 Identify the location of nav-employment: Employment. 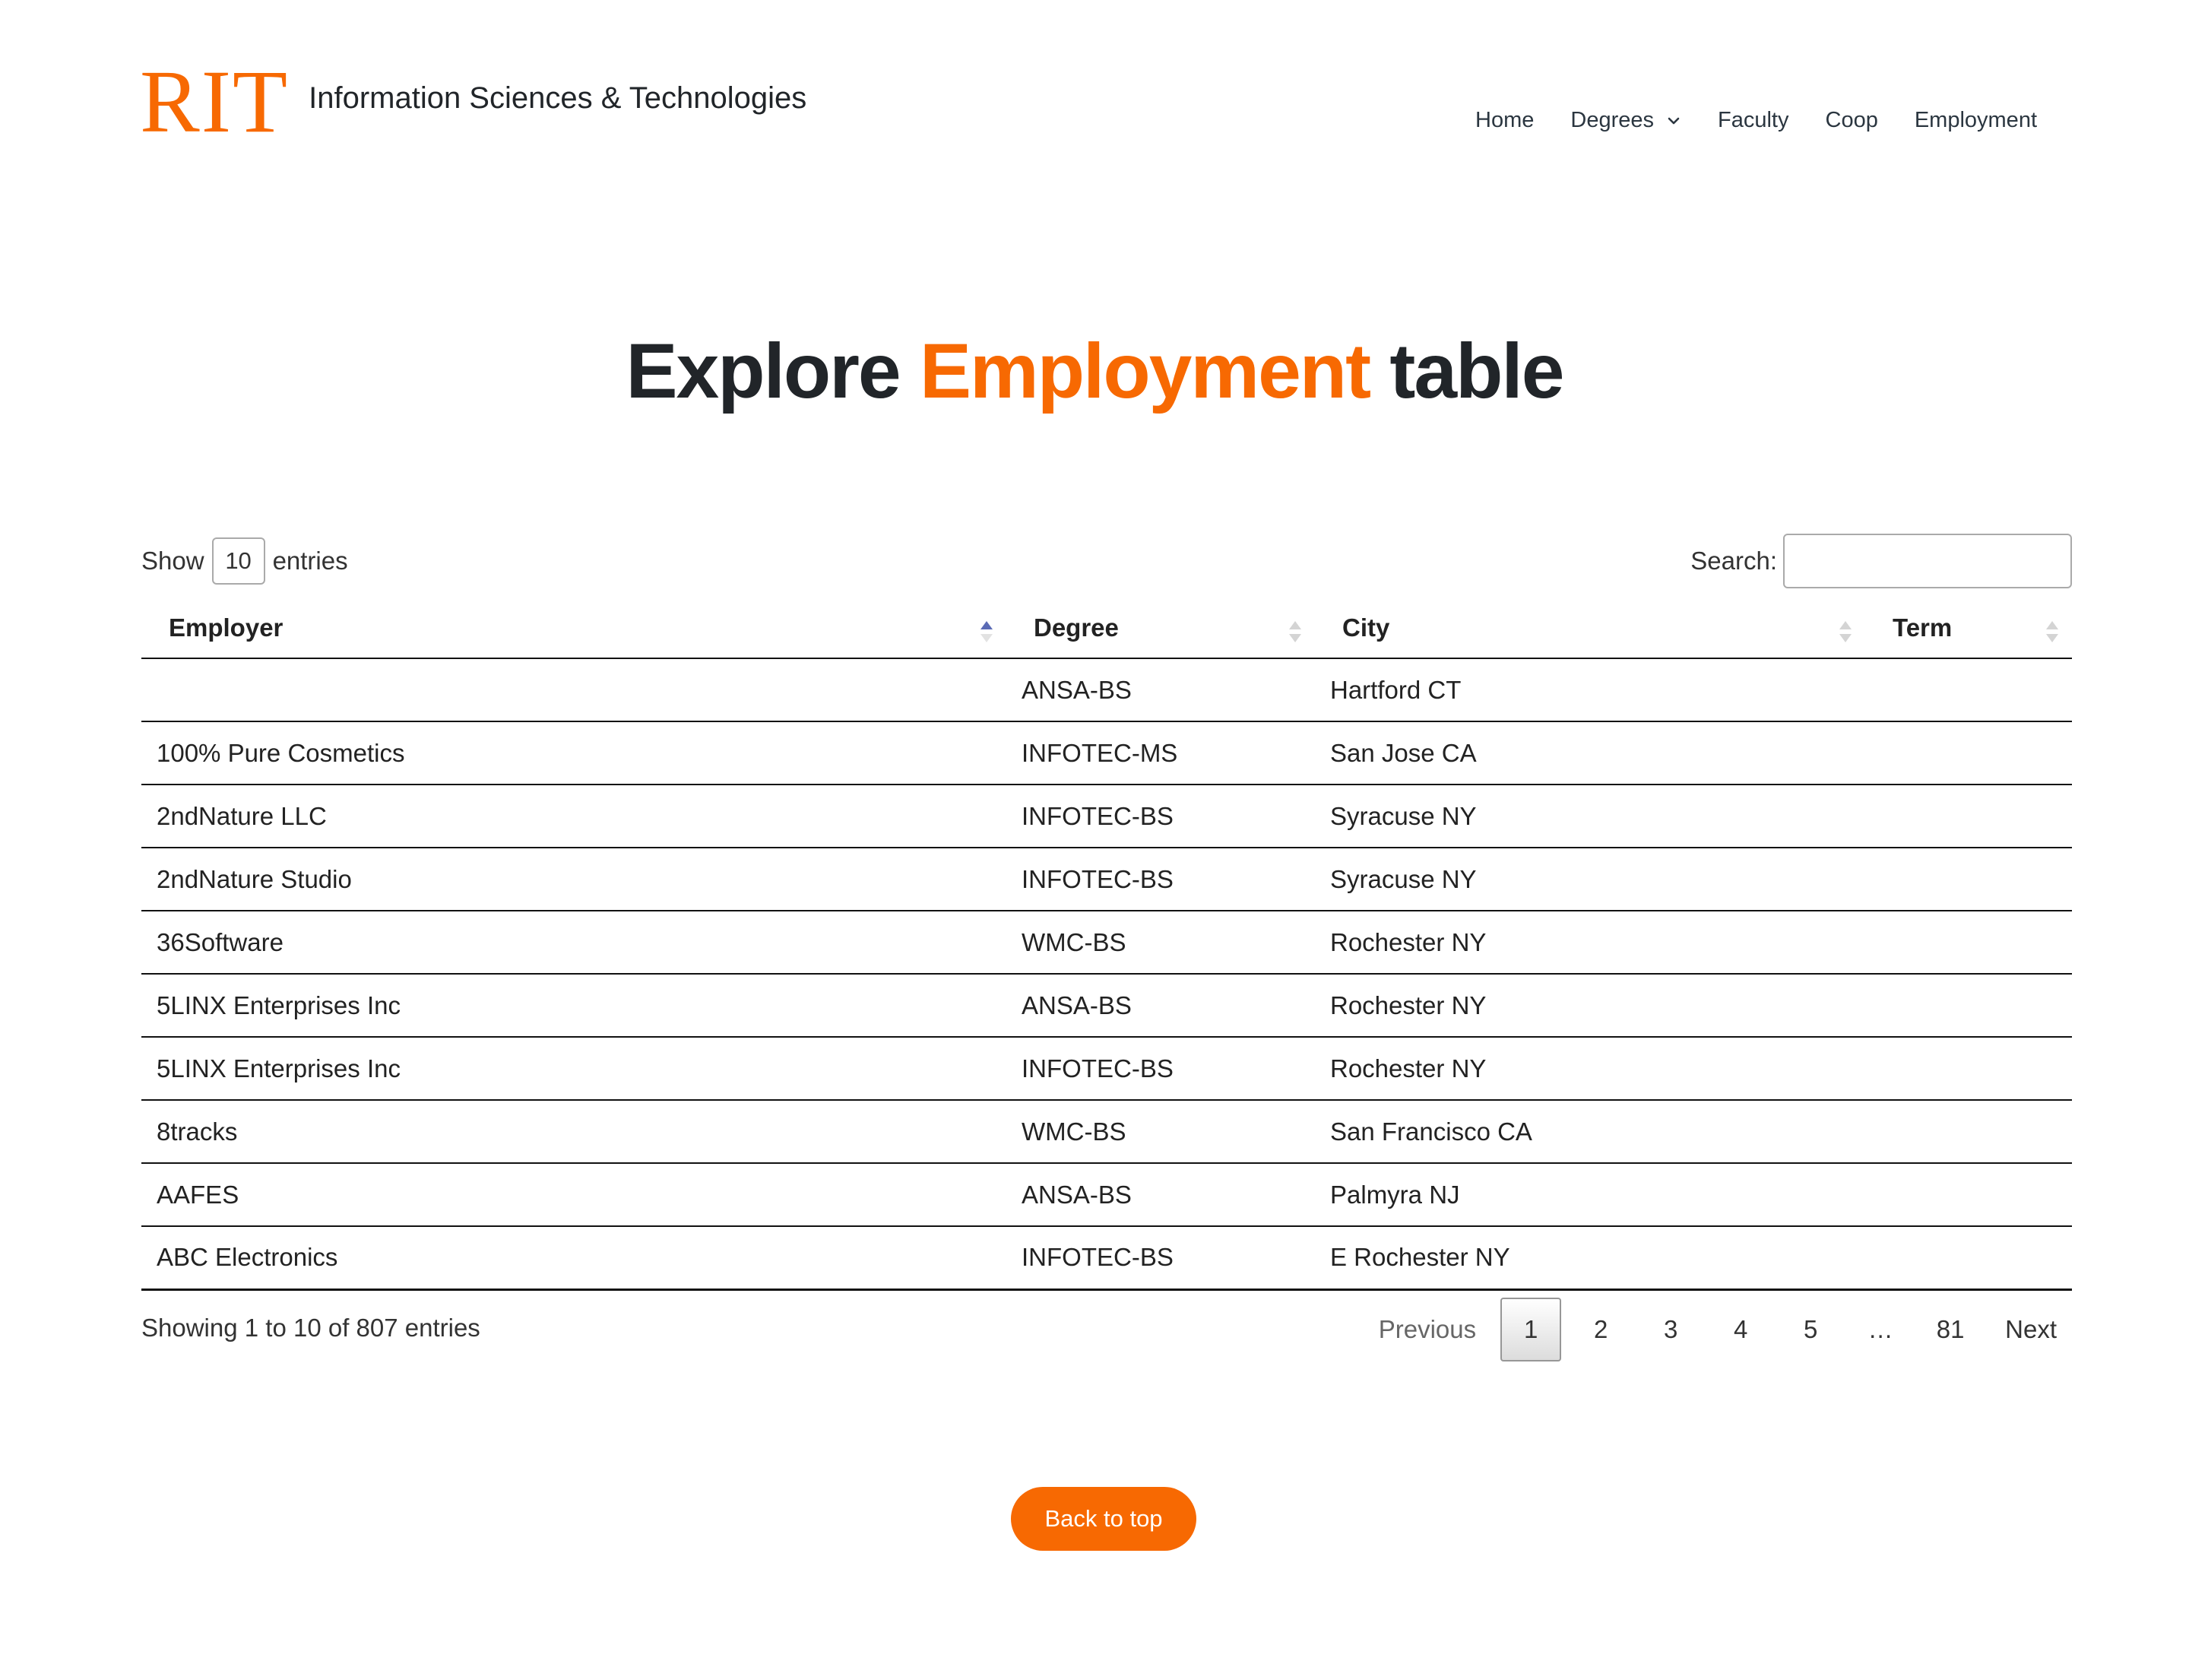
(1976, 120).